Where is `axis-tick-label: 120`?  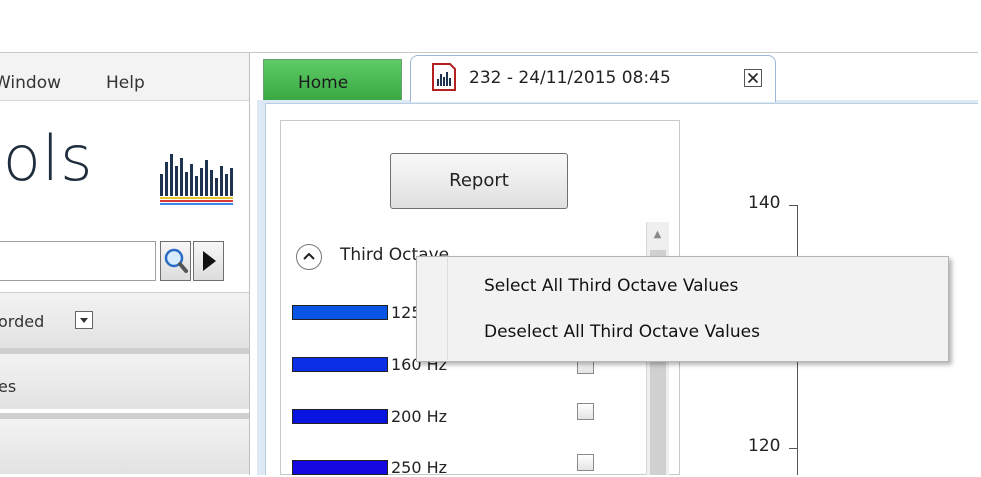 axis-tick-label: 120 is located at coordinates (764, 446).